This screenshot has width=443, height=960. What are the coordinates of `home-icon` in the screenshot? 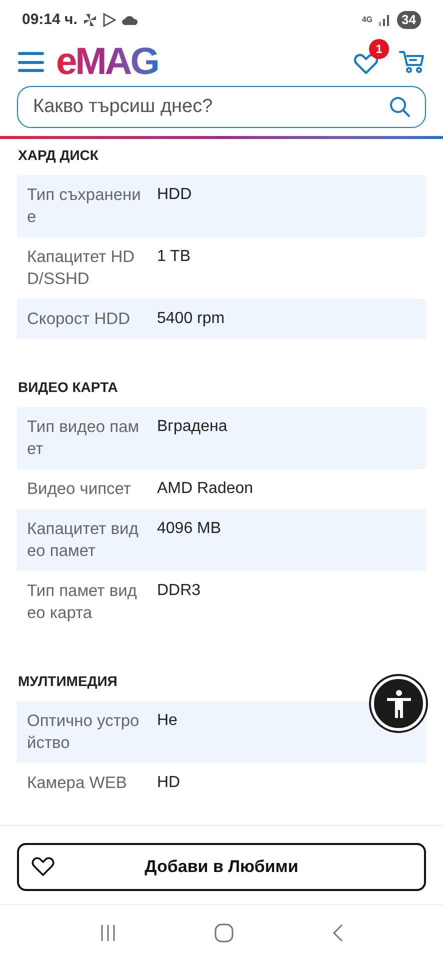 It's located at (224, 932).